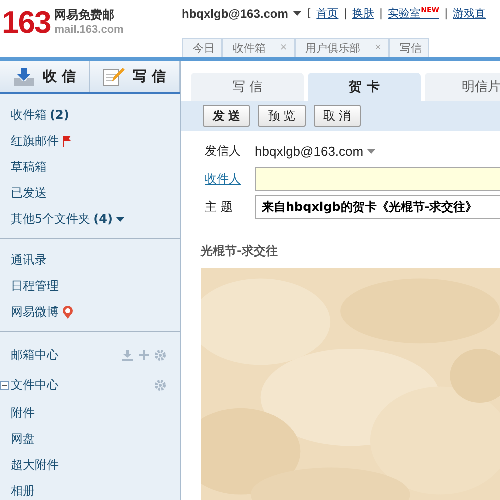  Describe the element at coordinates (327, 13) in the screenshot. I see `top-link: 首页` at that location.